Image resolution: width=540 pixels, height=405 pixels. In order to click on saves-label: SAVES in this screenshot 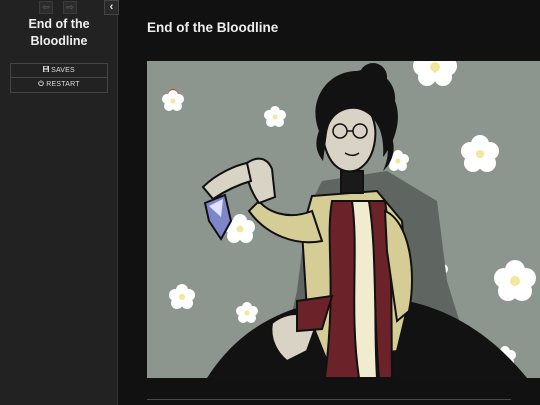, I will do `click(63, 70)`.